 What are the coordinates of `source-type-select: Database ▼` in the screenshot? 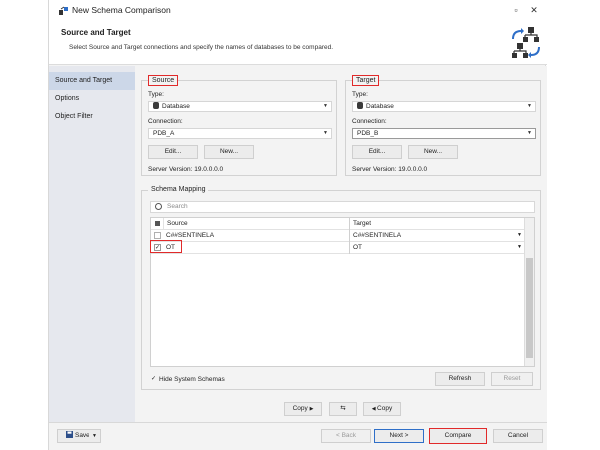 It's located at (240, 106).